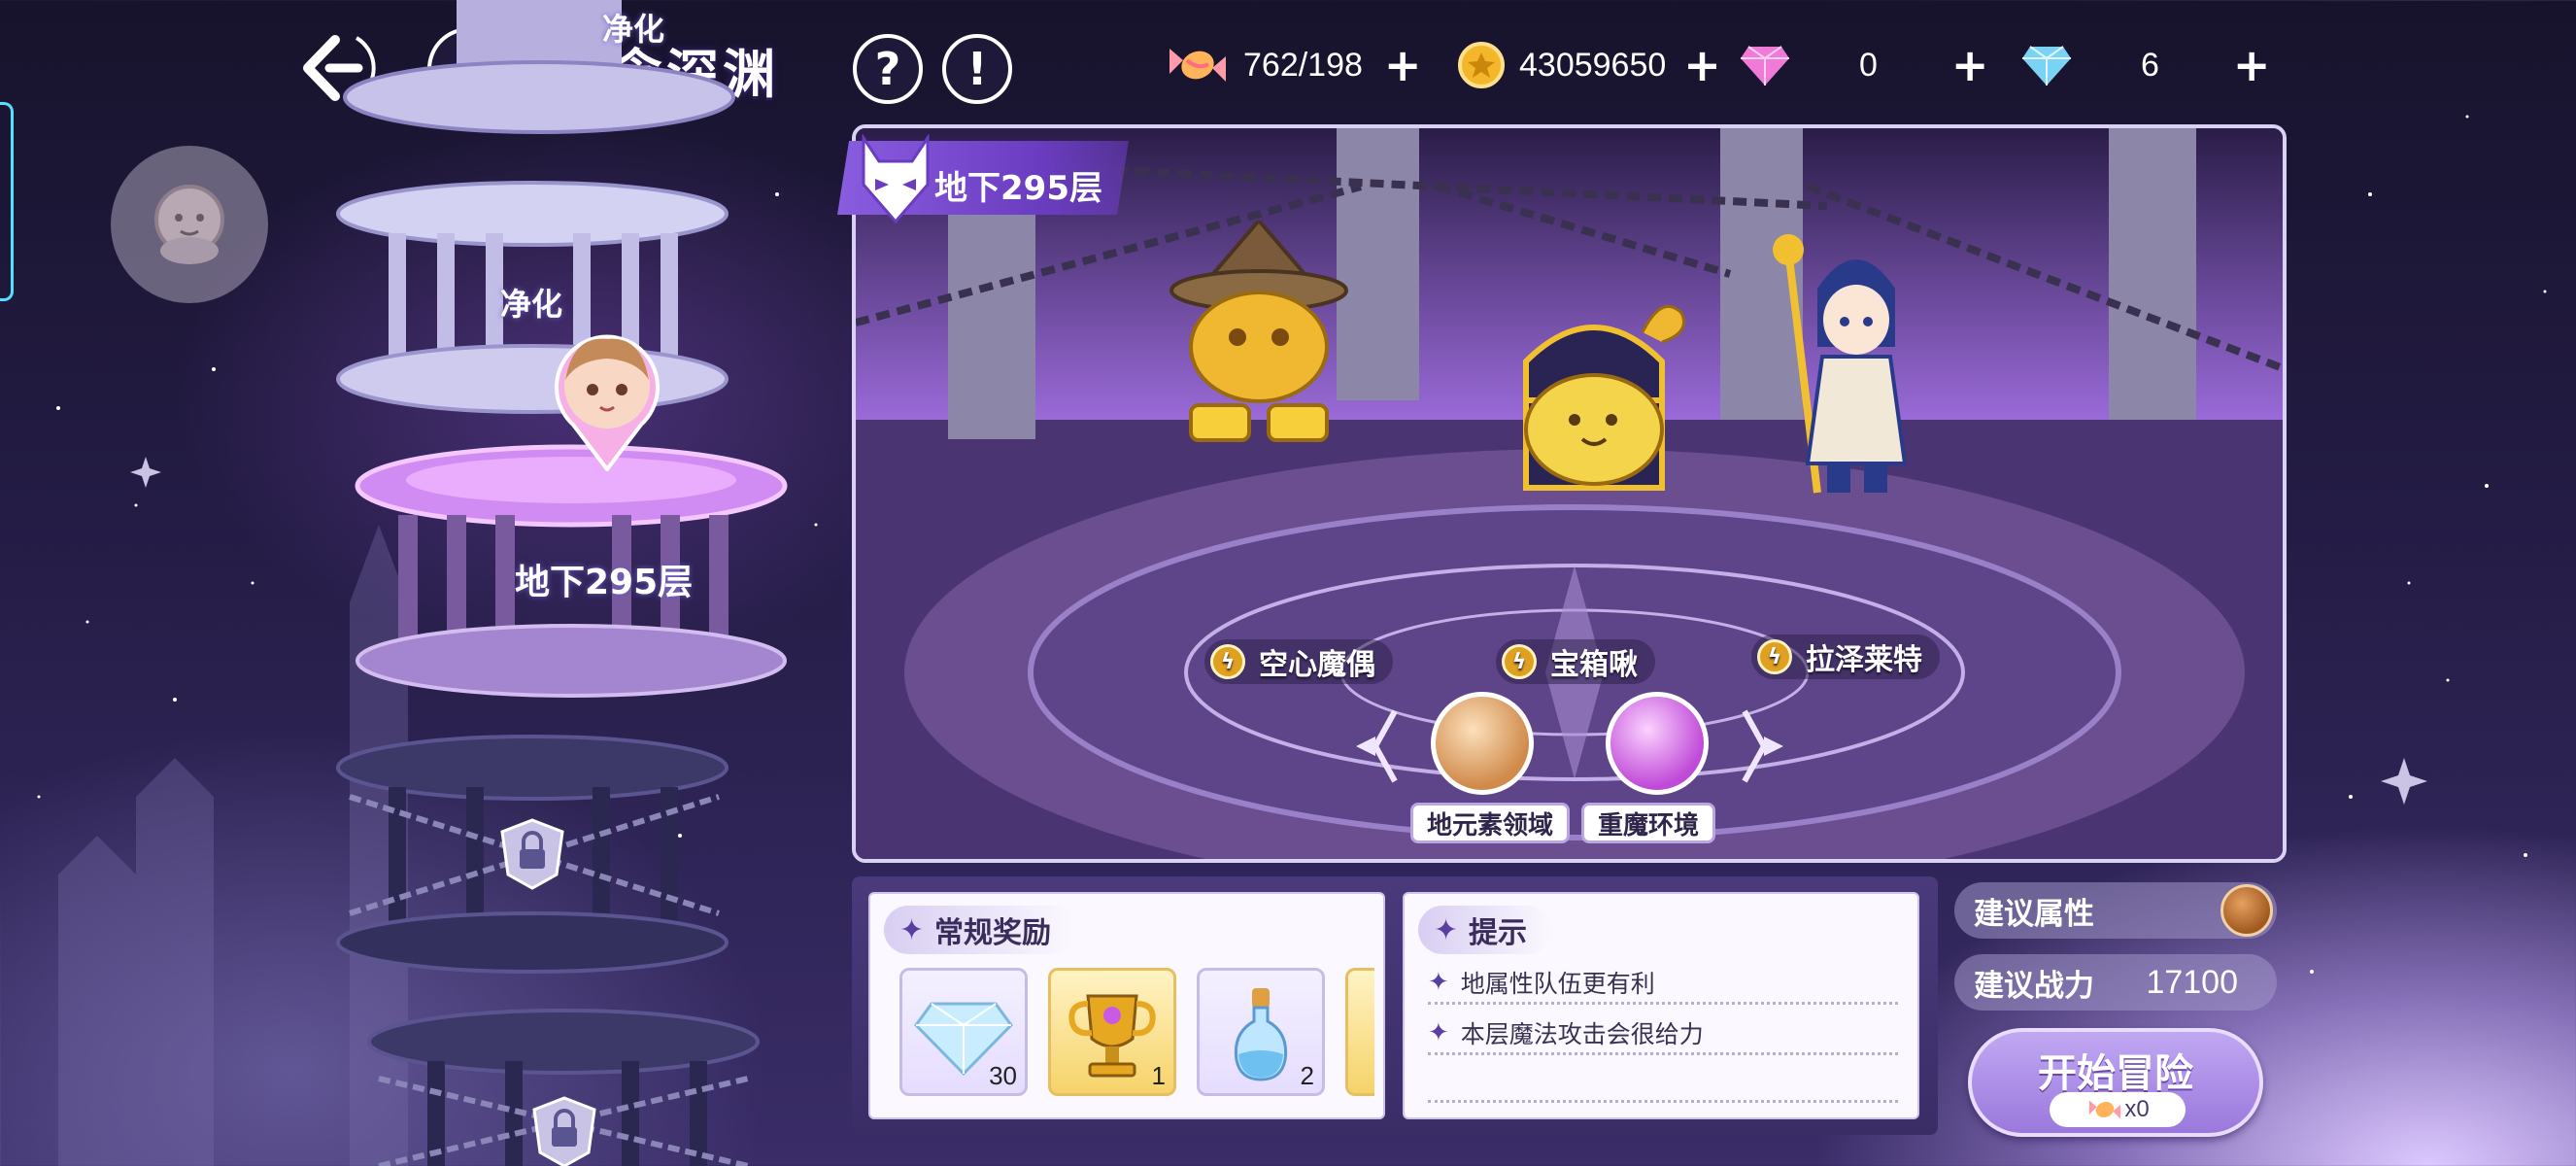 The height and width of the screenshot is (1166, 2576). Describe the element at coordinates (2034, 914) in the screenshot. I see `recommended-attribute-label: 建议属性` at that location.